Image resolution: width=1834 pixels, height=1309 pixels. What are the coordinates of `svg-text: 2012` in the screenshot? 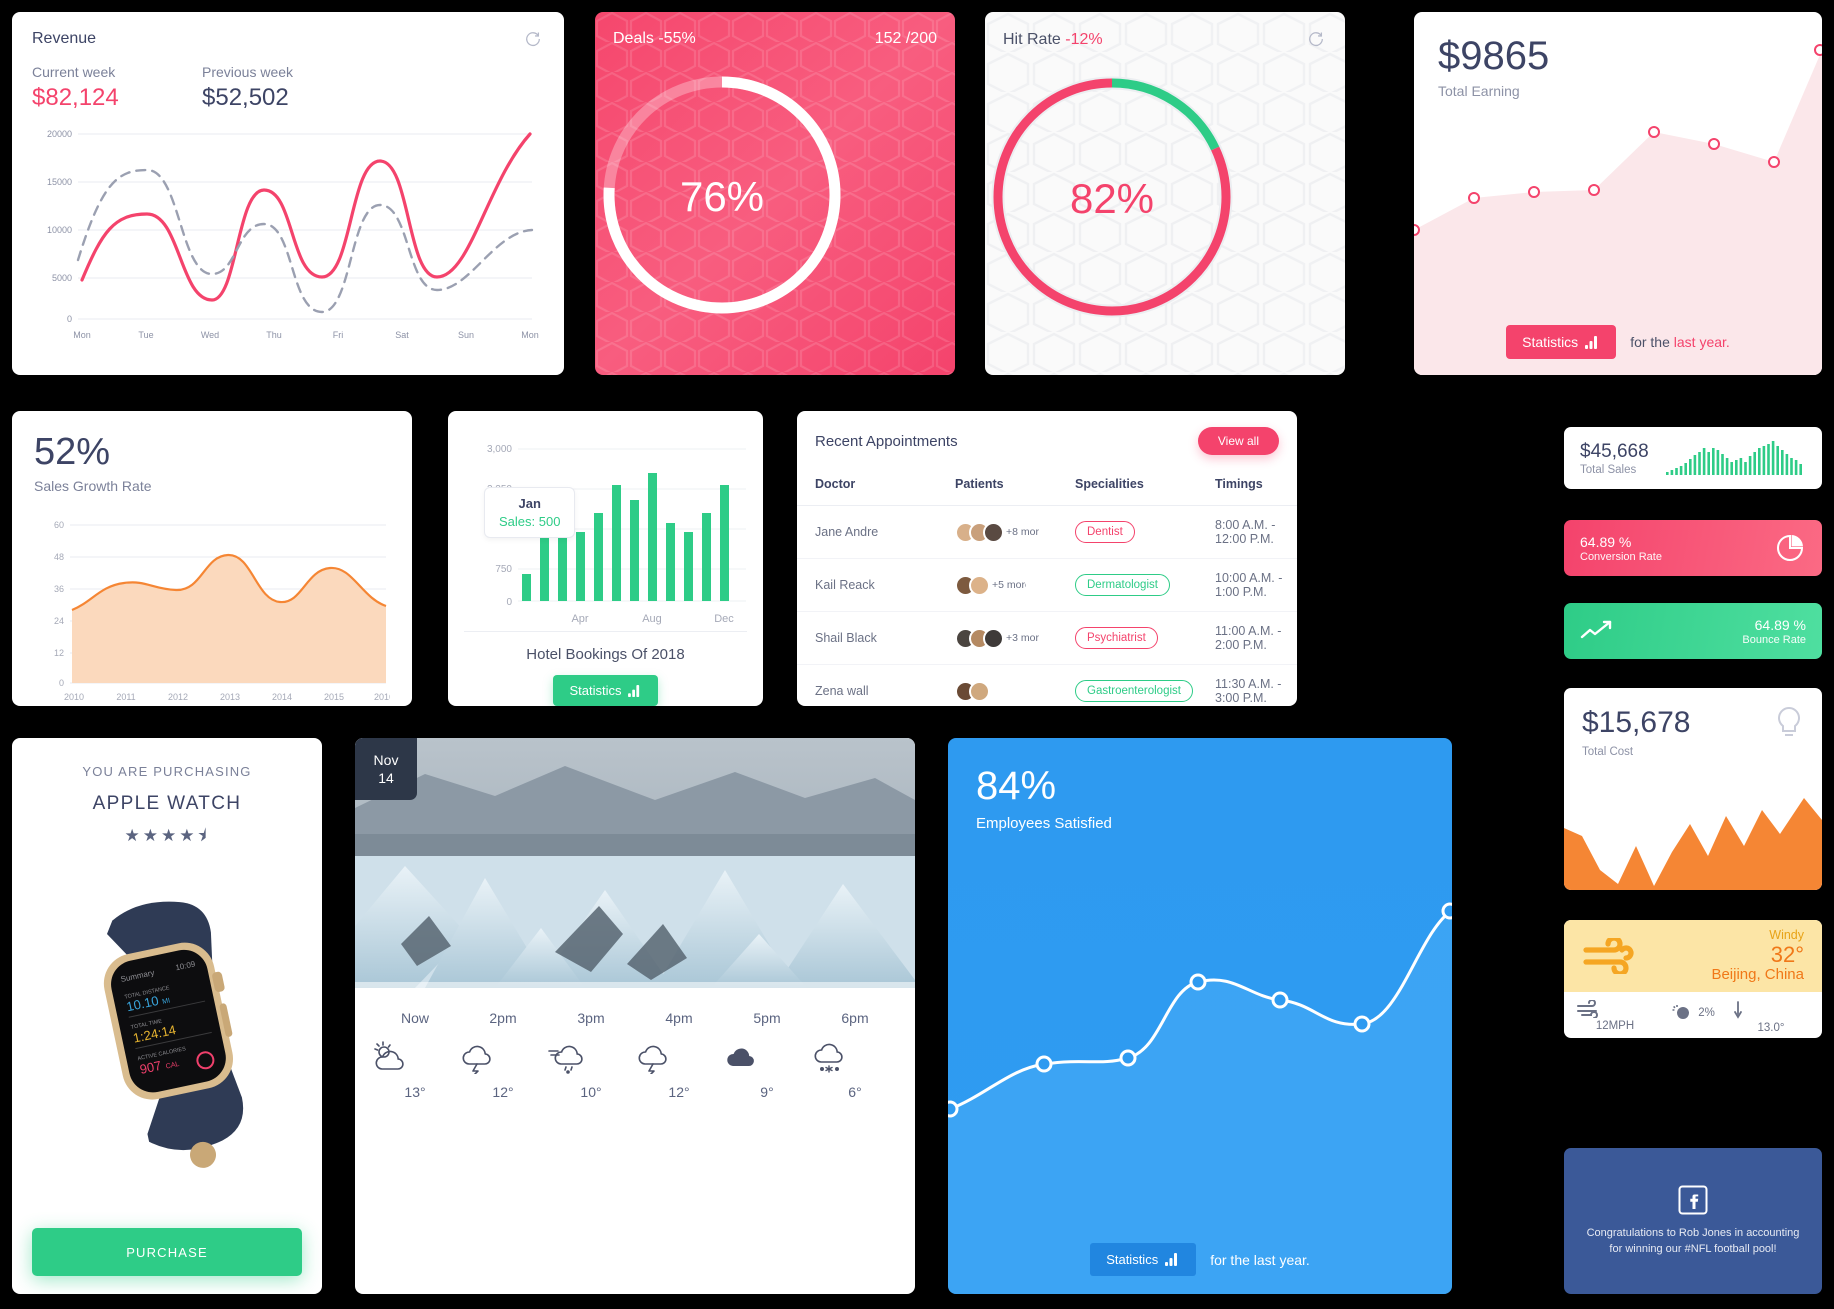 It's located at (178, 697).